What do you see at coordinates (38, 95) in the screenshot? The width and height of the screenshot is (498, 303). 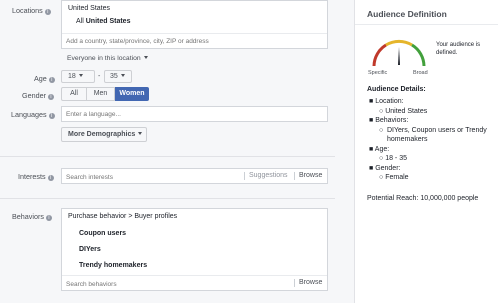 I see `gender-label: Gender i` at bounding box center [38, 95].